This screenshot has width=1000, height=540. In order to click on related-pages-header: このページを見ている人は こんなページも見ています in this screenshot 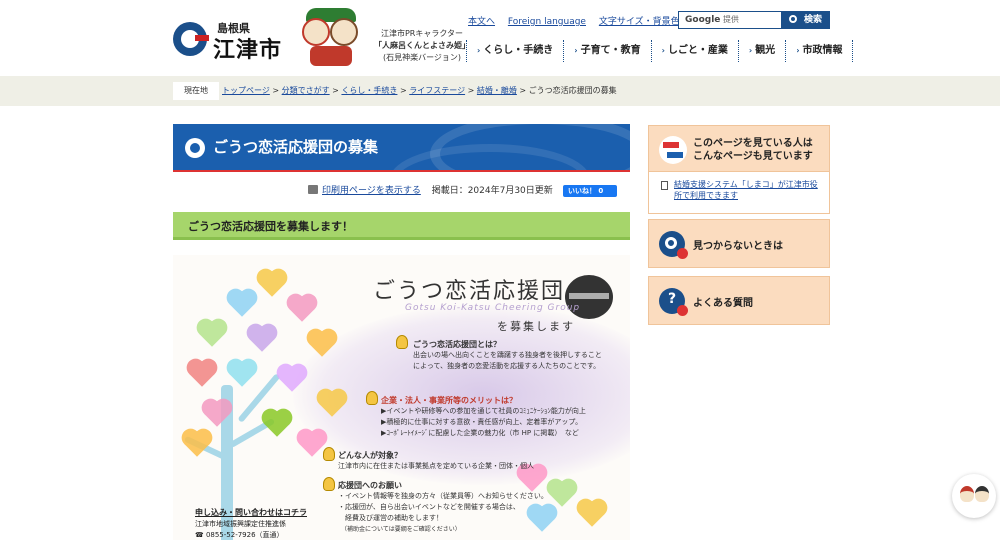, I will do `click(739, 148)`.